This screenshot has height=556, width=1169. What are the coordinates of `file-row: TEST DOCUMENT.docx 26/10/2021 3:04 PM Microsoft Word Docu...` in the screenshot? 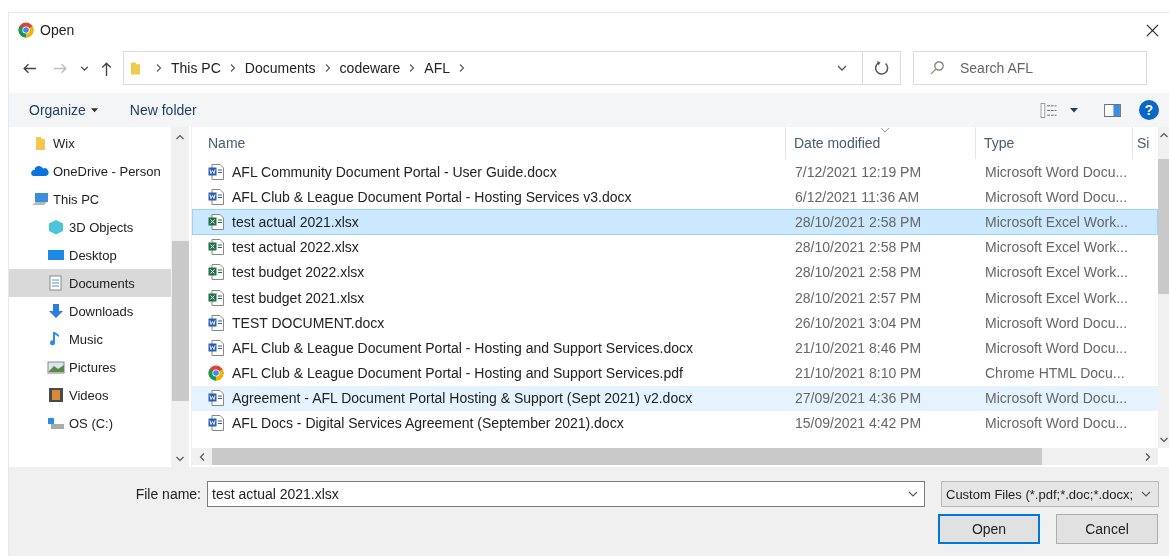 It's located at (675, 323).